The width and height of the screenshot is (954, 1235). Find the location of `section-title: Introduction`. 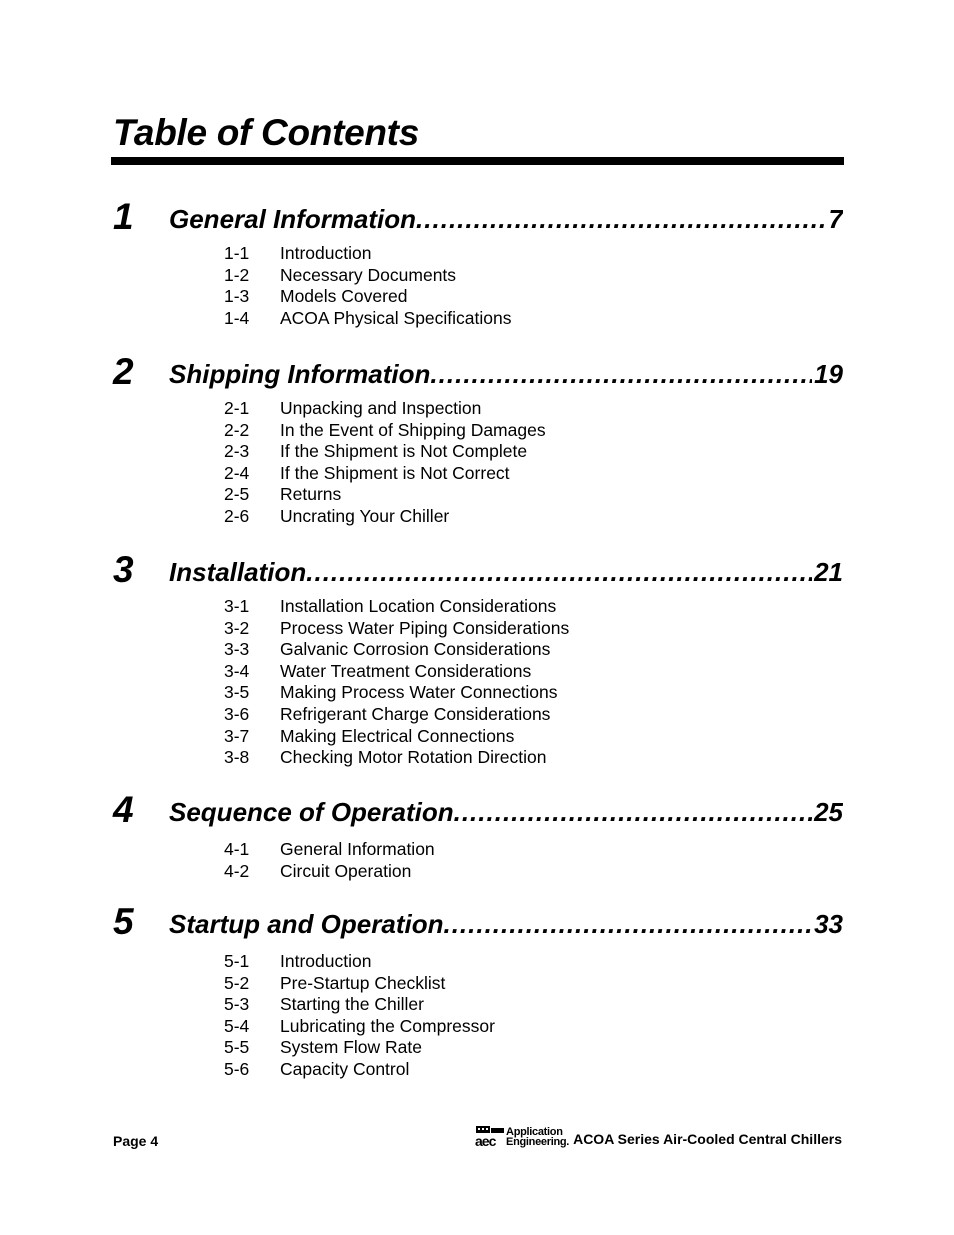

section-title: Introduction is located at coordinates (326, 253).